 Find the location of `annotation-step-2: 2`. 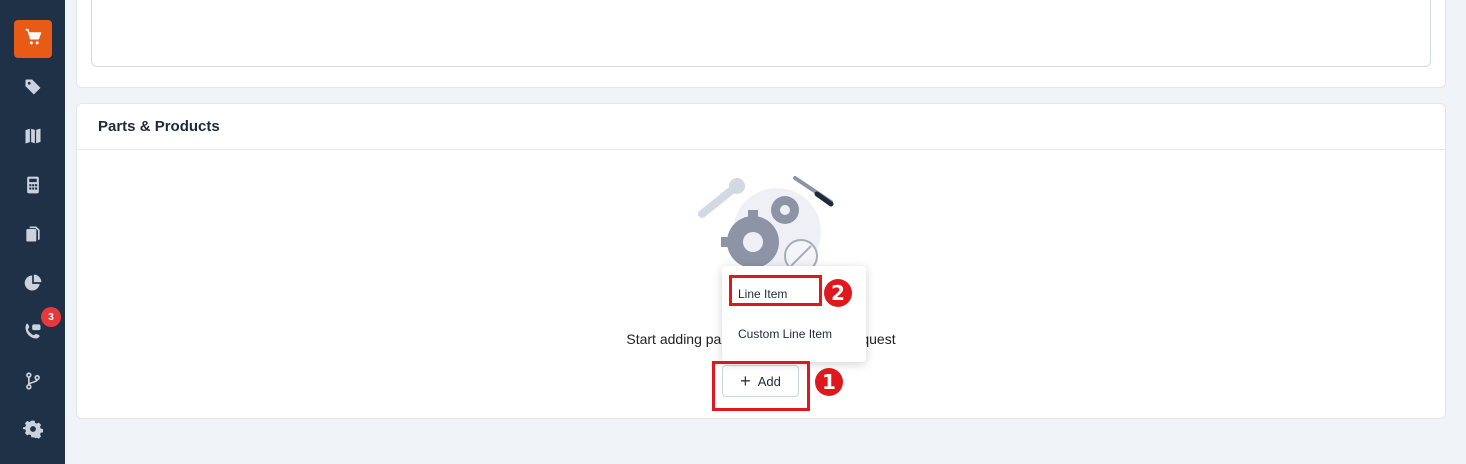

annotation-step-2: 2 is located at coordinates (838, 293).